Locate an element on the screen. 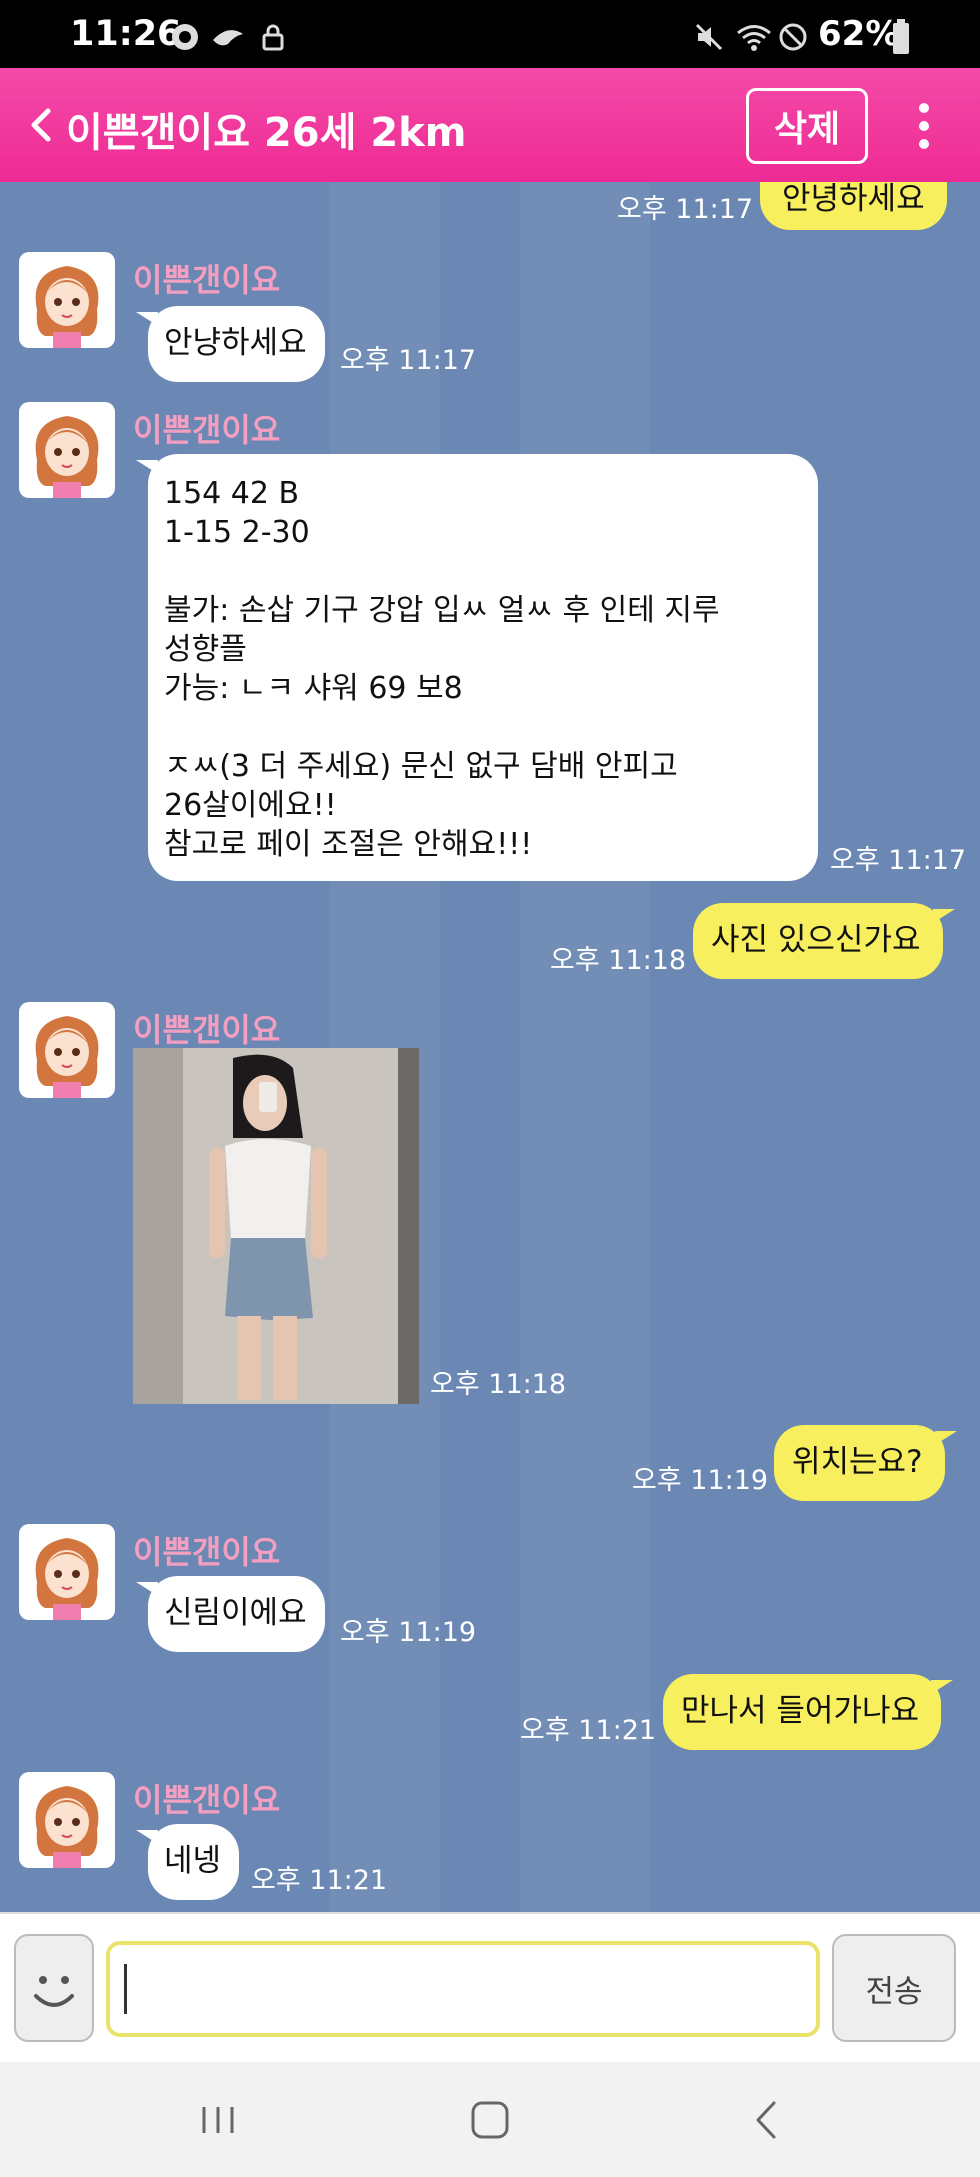  smiley-icon is located at coordinates (54, 1991).